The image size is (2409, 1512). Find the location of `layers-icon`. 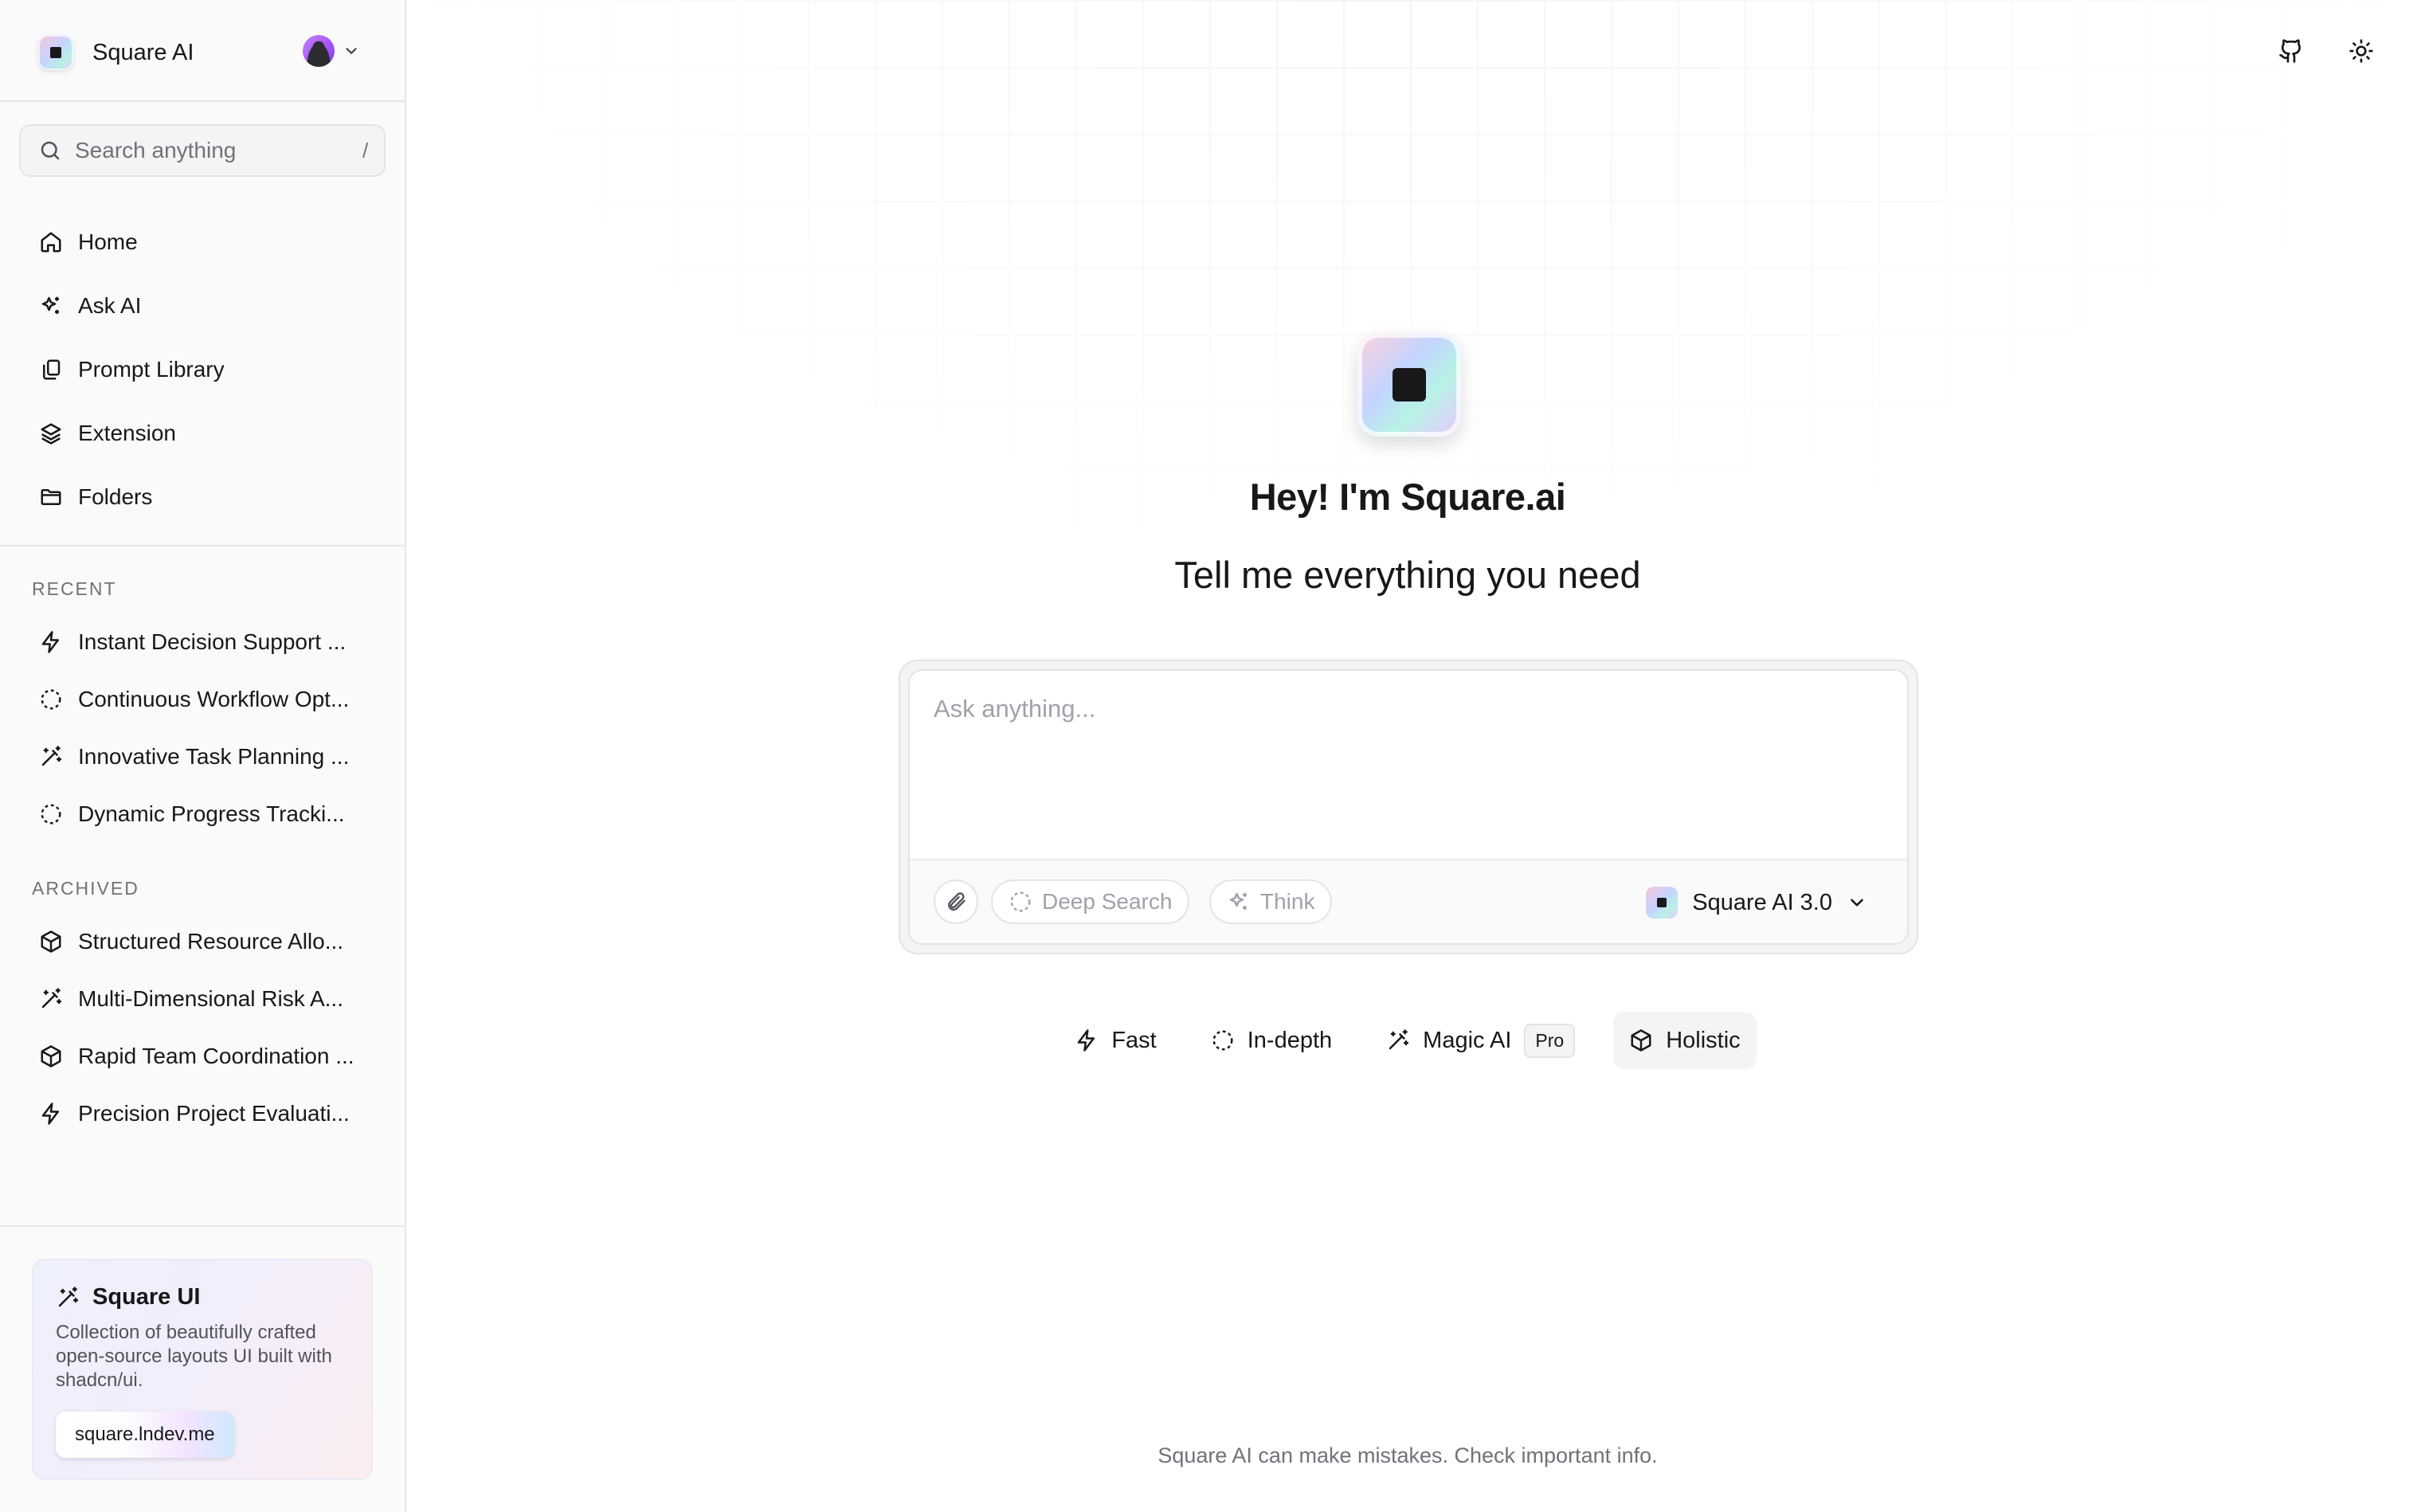

layers-icon is located at coordinates (51, 434).